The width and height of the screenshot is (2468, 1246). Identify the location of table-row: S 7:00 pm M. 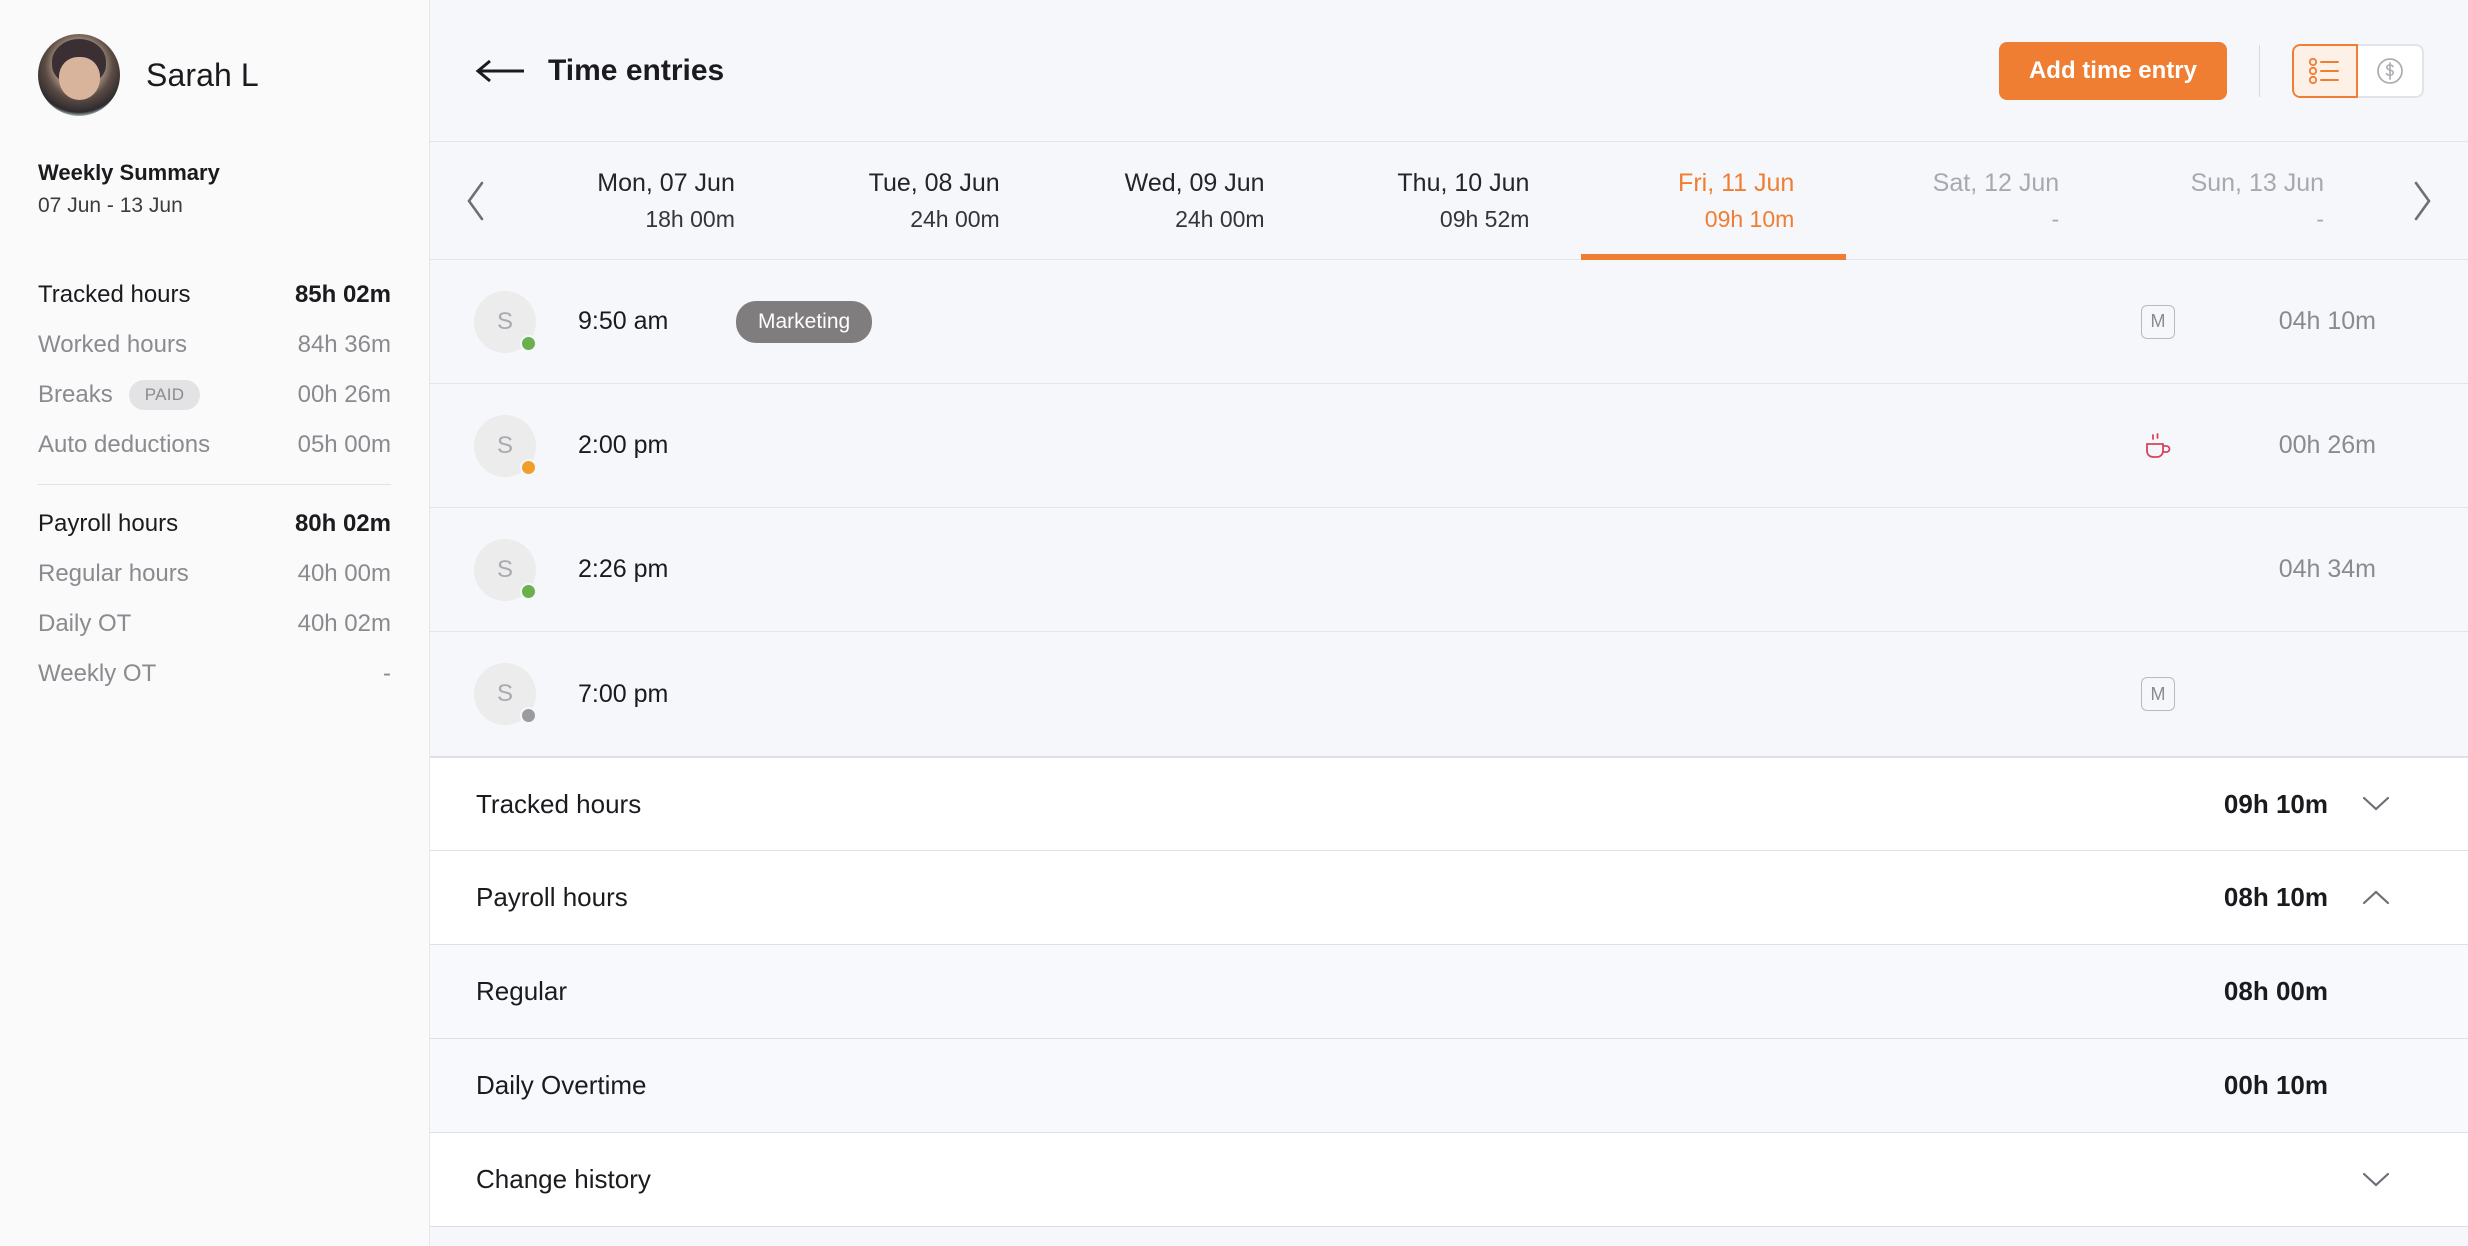
(1449, 694).